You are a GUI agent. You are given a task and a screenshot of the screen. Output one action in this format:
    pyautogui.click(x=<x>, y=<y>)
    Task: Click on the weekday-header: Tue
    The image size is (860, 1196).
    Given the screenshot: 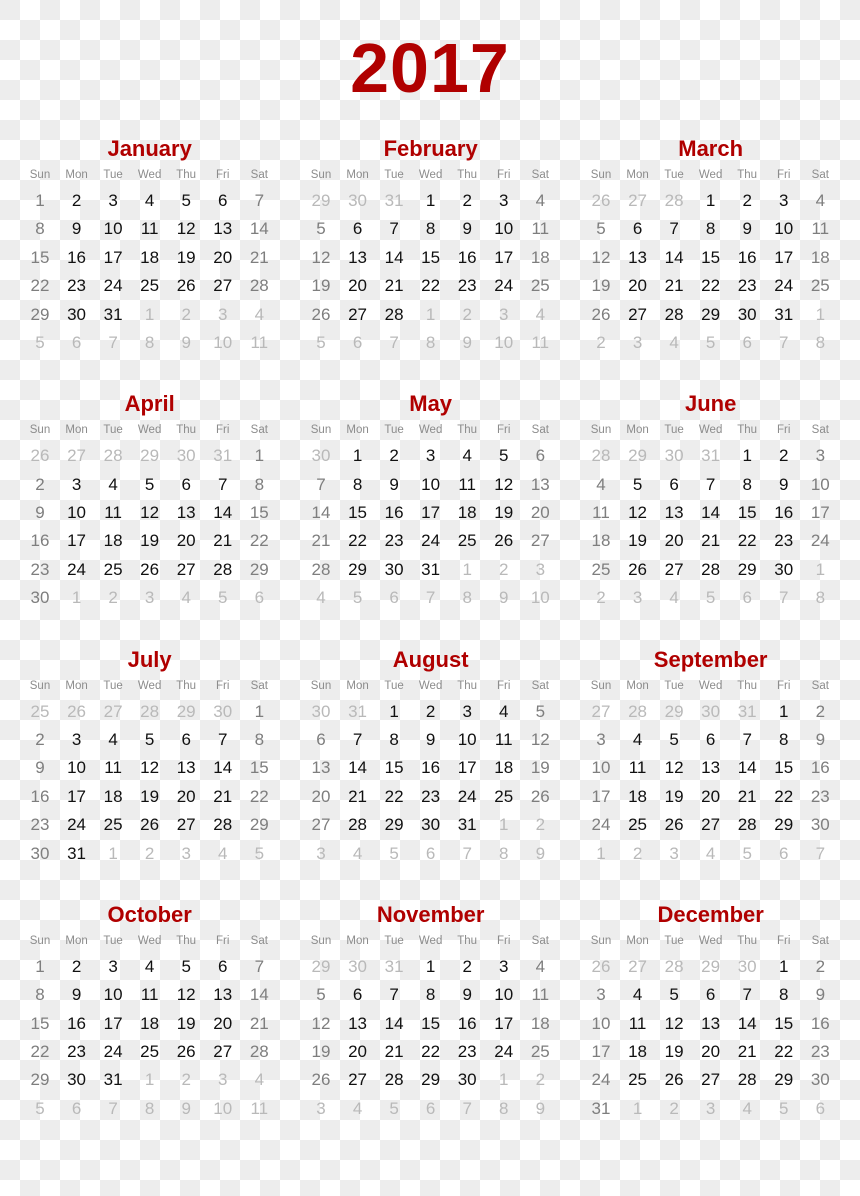 What is the action you would take?
    pyautogui.click(x=394, y=430)
    